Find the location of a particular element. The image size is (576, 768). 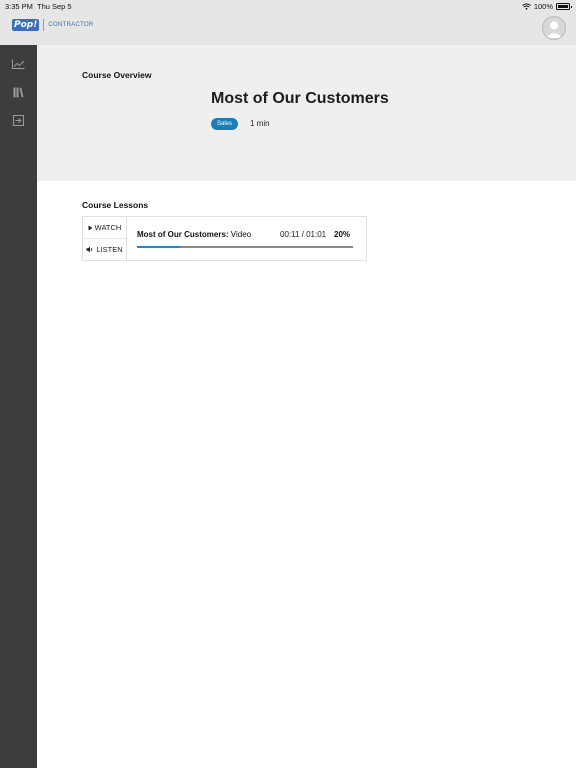

sidebar-item-signout is located at coordinates (18, 120).